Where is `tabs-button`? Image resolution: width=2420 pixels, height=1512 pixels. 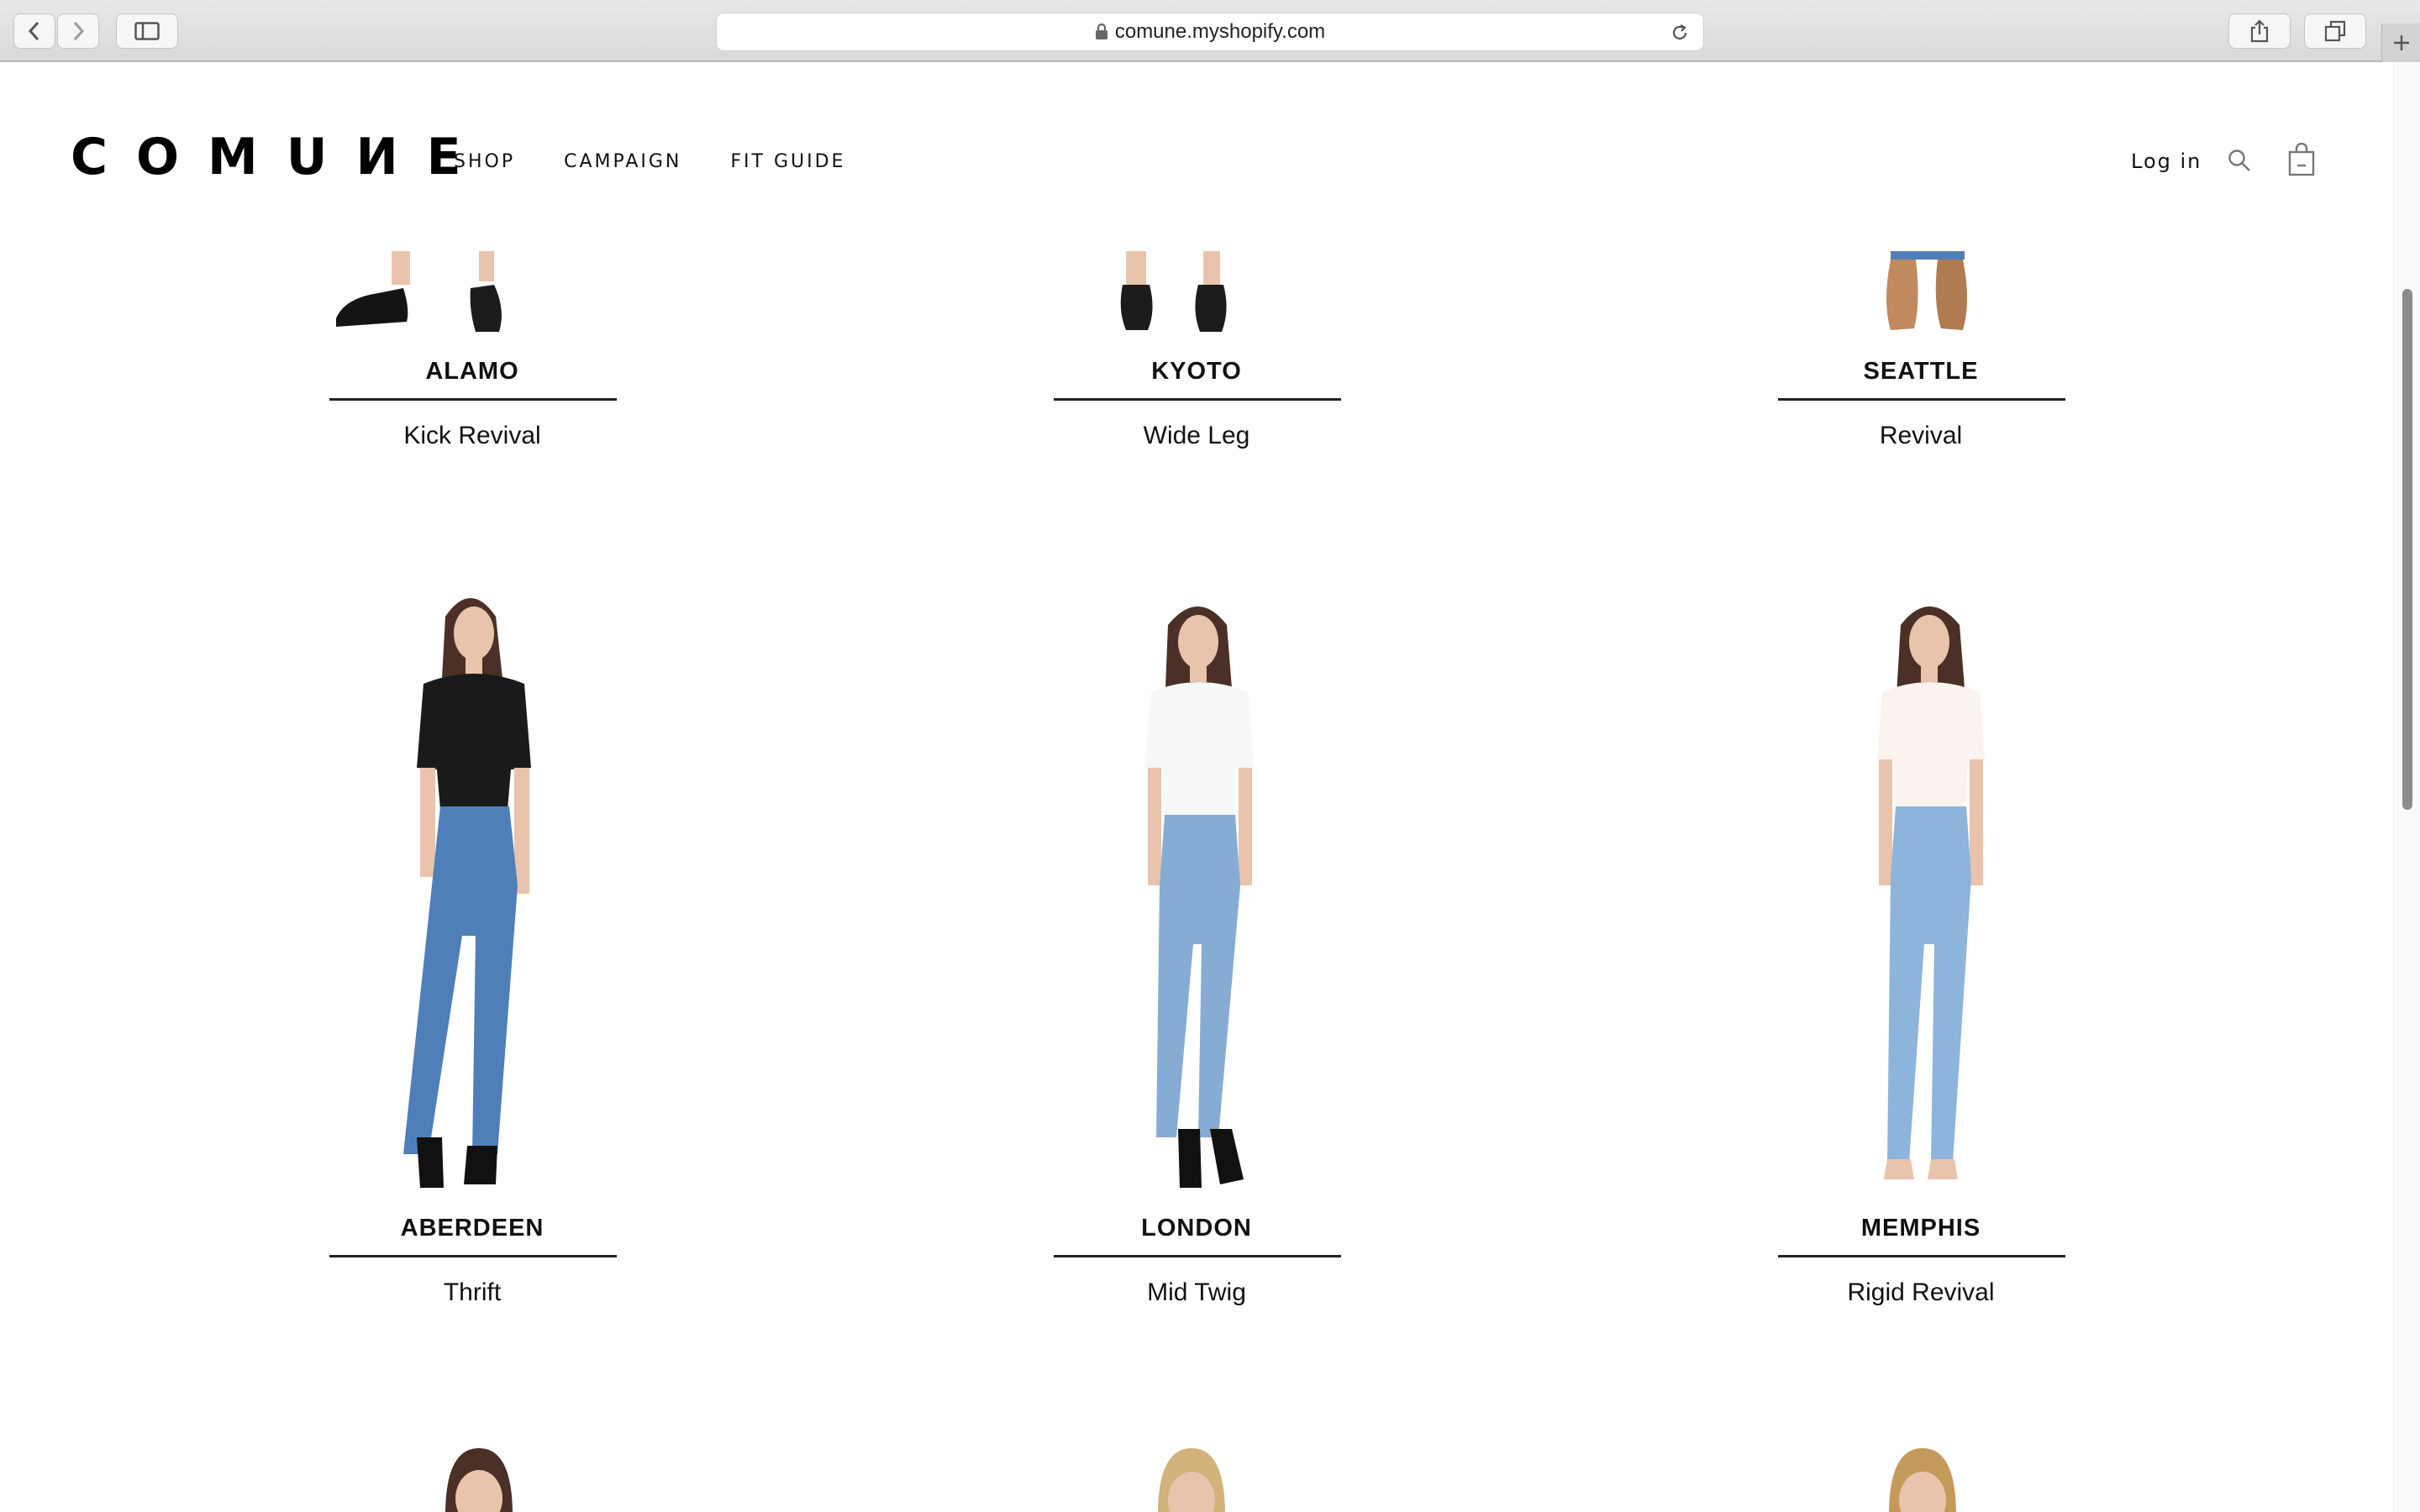
tabs-button is located at coordinates (2335, 31).